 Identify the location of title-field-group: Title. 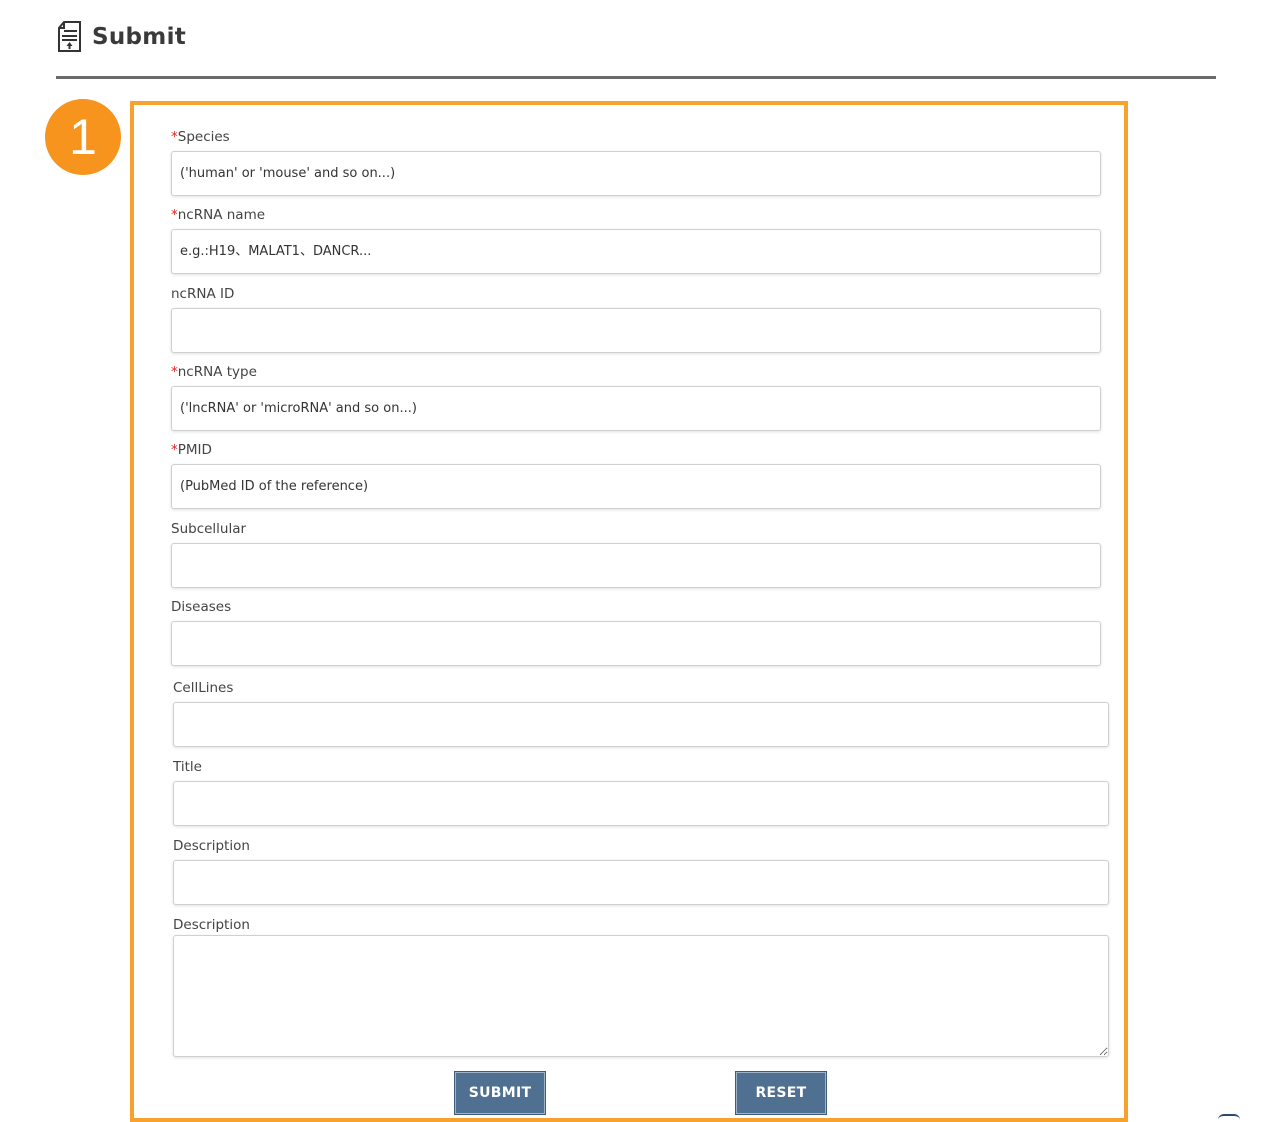
(641, 791).